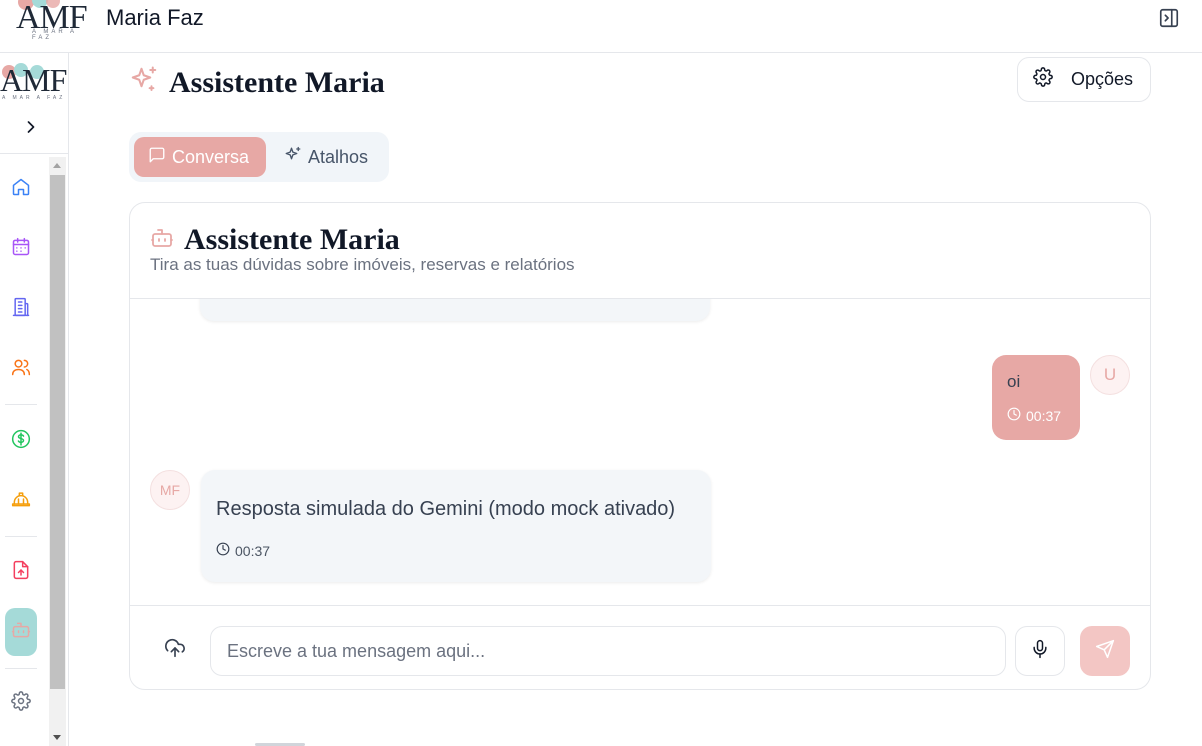 The image size is (1202, 746). Describe the element at coordinates (1036, 397) in the screenshot. I see `user-message-bubble: oi 00:37` at that location.